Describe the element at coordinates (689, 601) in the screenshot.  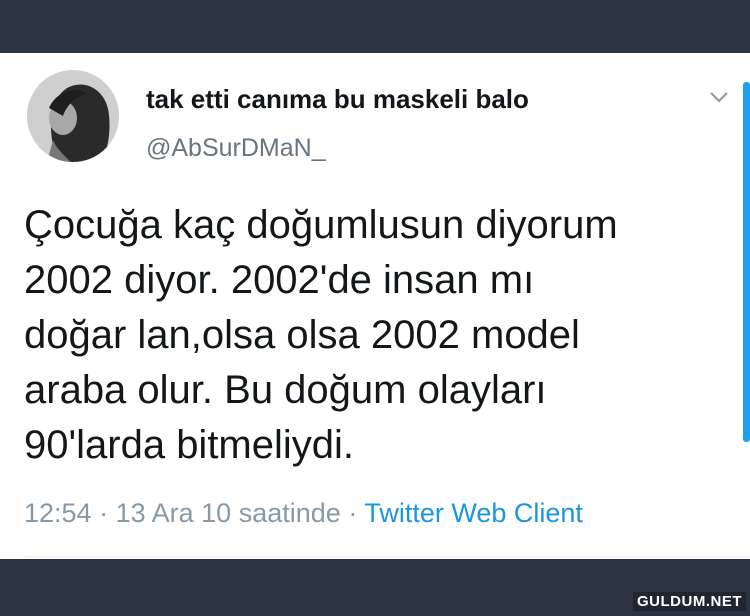
I see `watermark: GULDUM.NET` at that location.